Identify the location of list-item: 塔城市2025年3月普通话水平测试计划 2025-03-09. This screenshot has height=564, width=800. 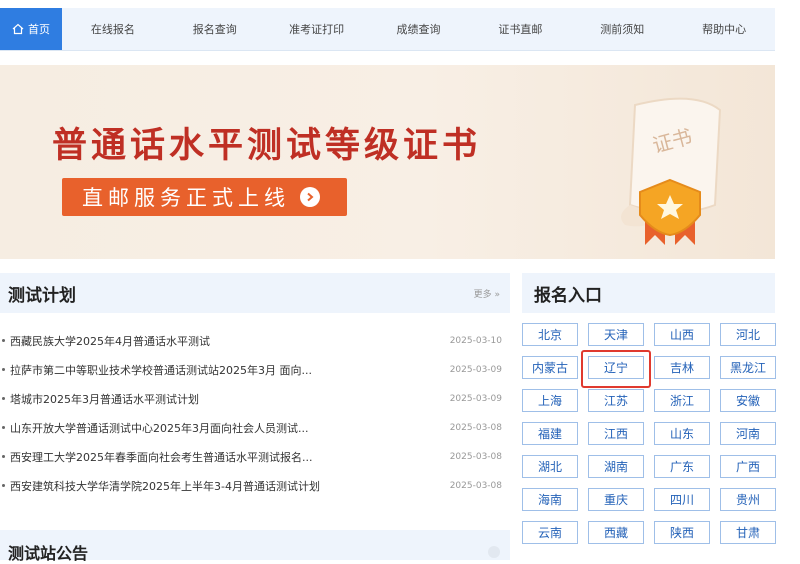
(255, 398).